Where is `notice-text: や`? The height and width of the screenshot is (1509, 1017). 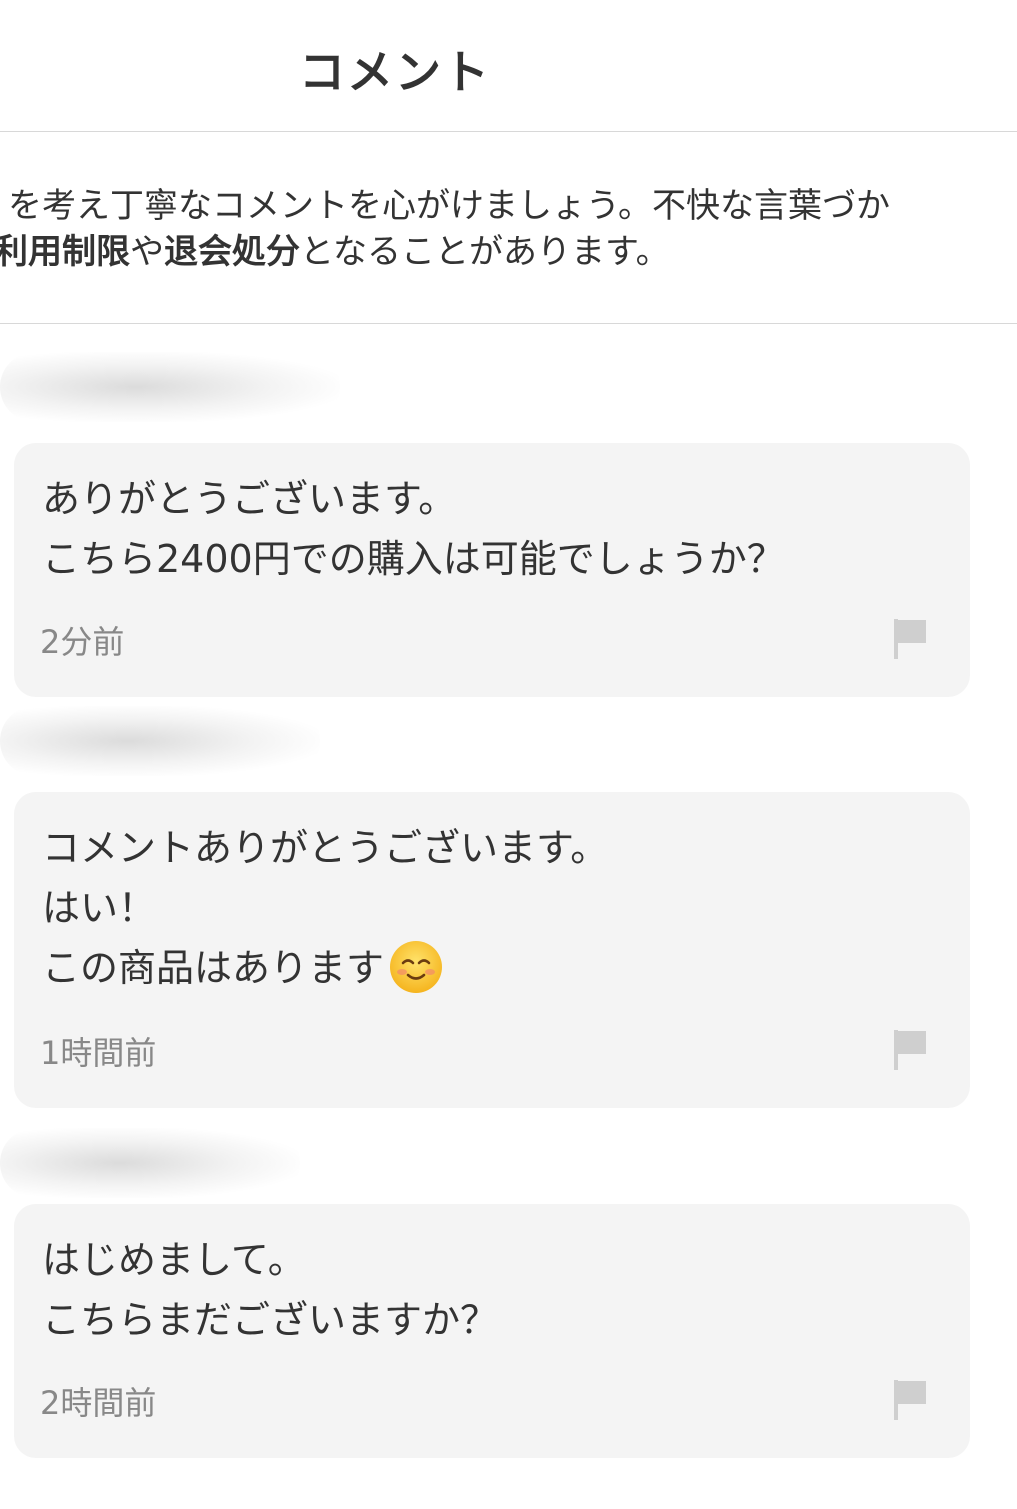
notice-text: や is located at coordinates (147, 252).